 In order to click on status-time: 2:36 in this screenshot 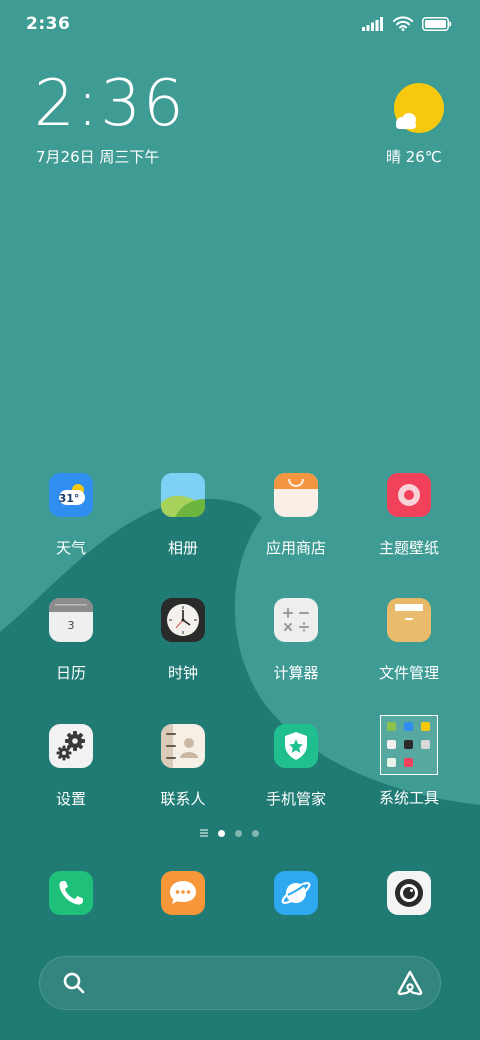, I will do `click(48, 24)`.